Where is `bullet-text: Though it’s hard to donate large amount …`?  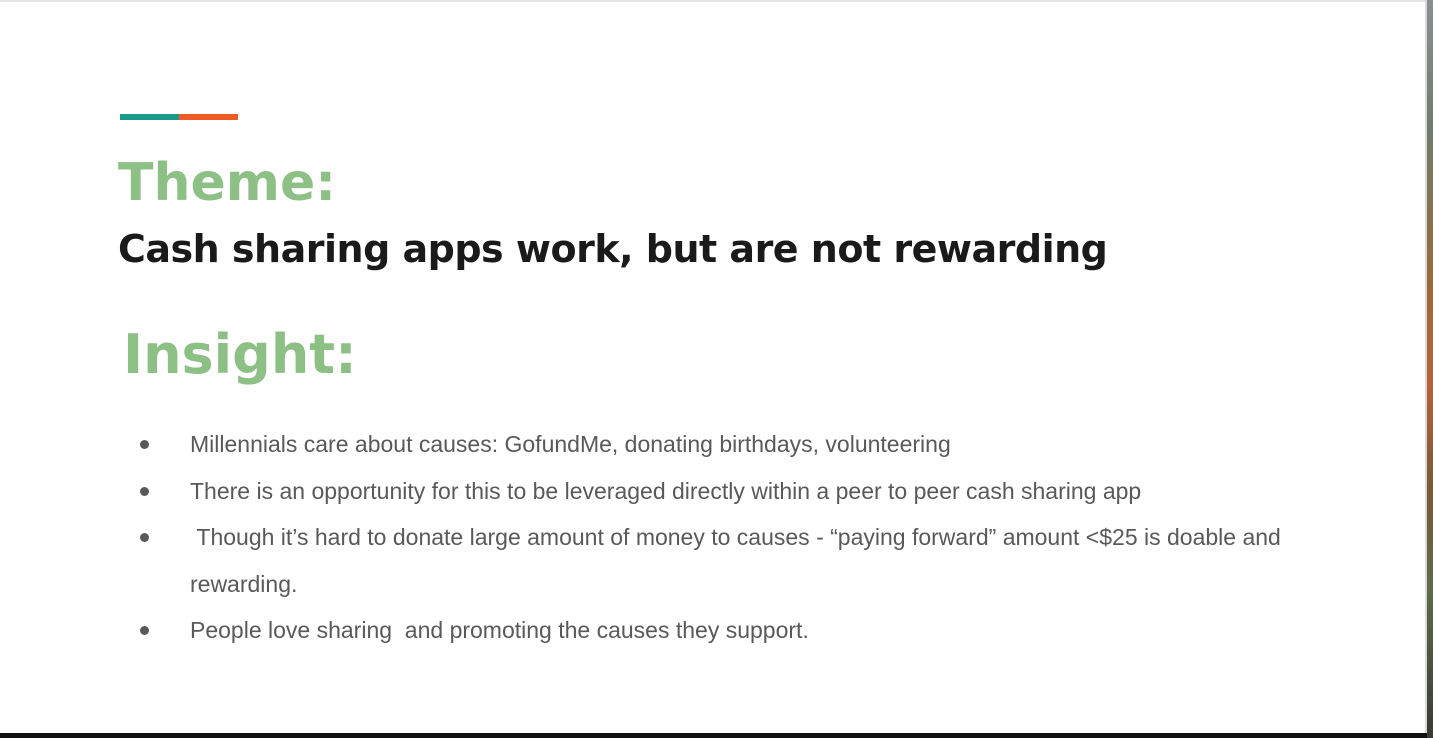
bullet-text: Though it’s hard to donate large amount … is located at coordinates (739, 560).